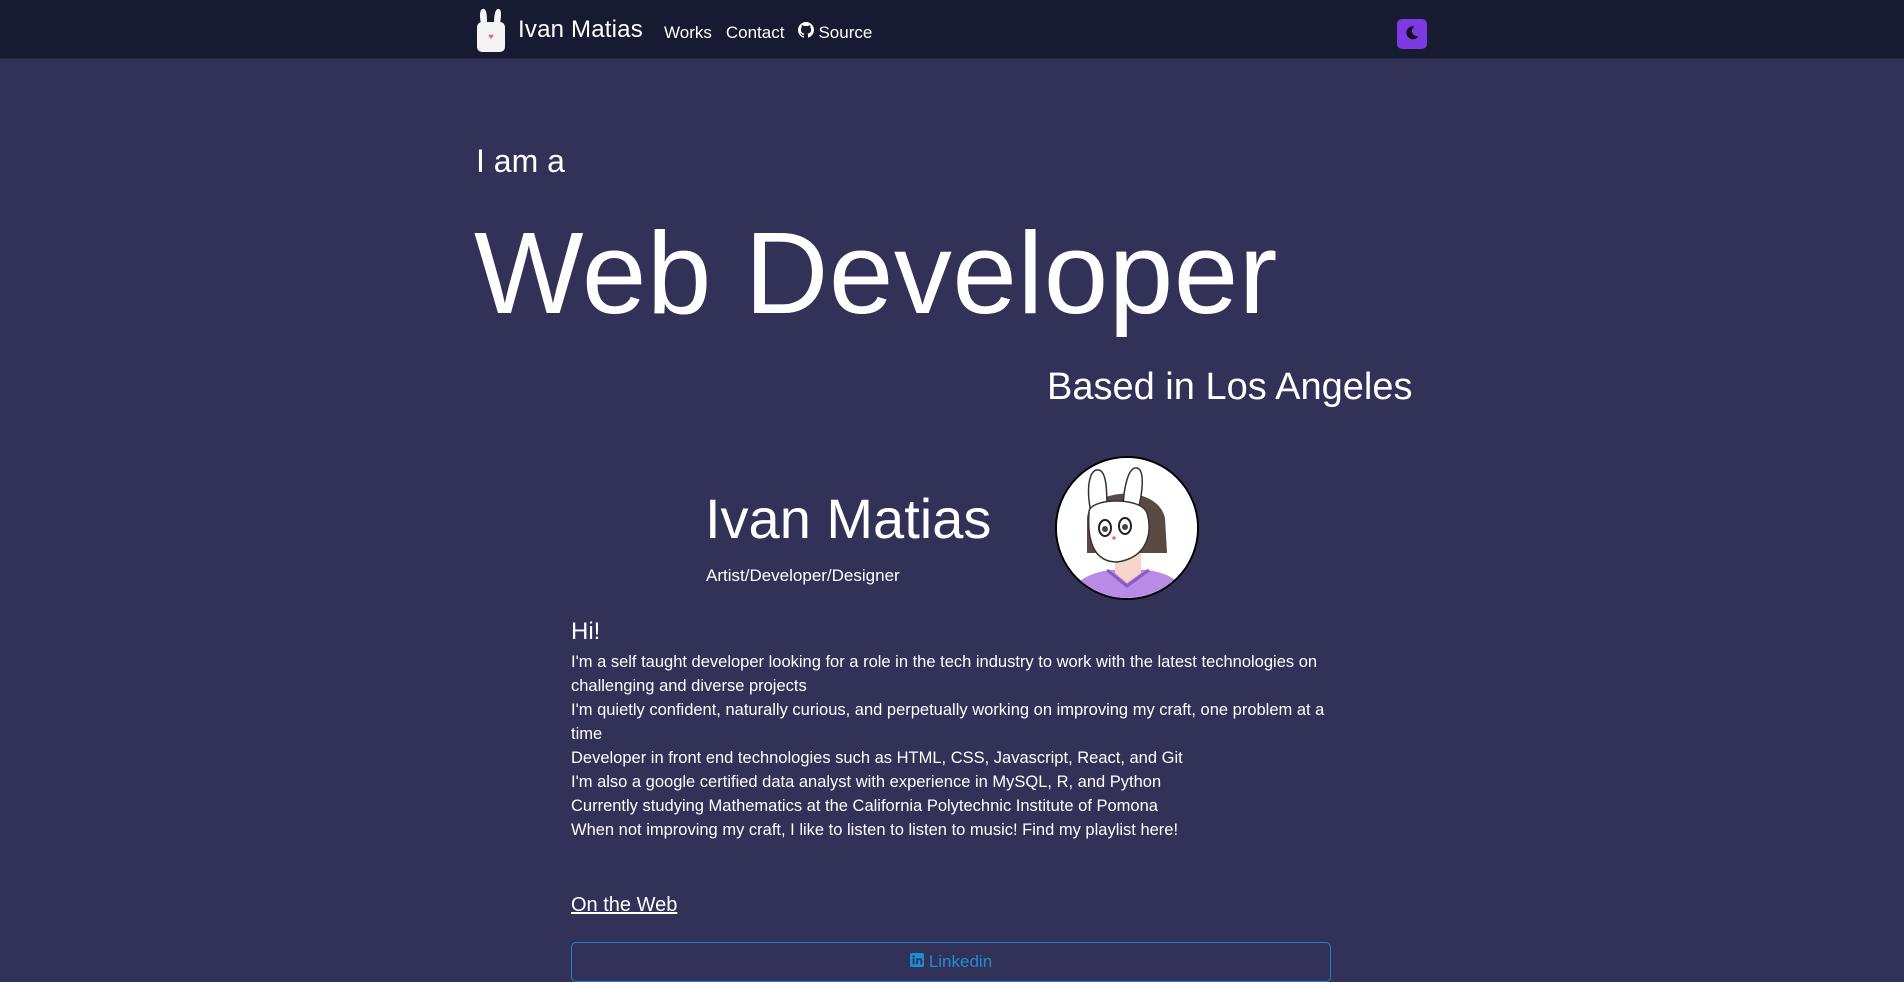  What do you see at coordinates (755, 32) in the screenshot?
I see `nav-link-contact: Contact` at bounding box center [755, 32].